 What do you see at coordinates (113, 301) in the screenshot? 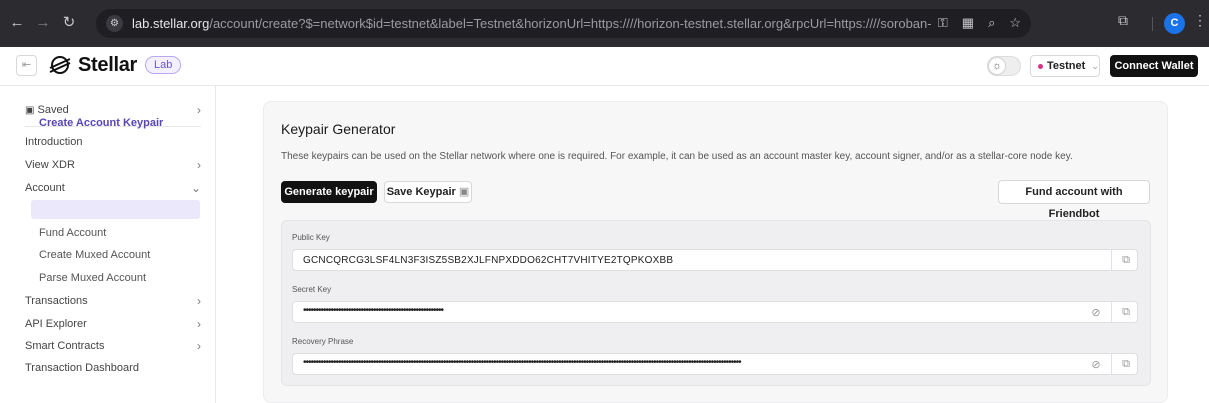
I see `sidebar-item-transactions: Transactions ›` at bounding box center [113, 301].